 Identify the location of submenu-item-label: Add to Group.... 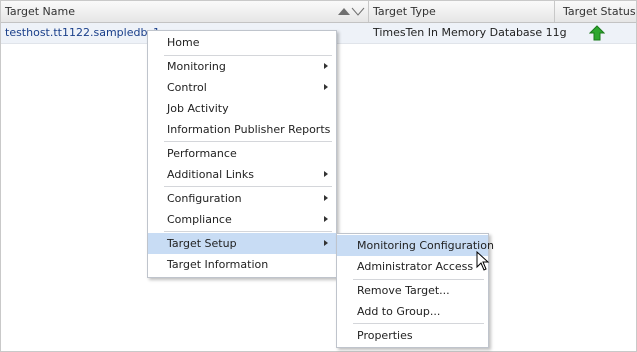
(399, 311).